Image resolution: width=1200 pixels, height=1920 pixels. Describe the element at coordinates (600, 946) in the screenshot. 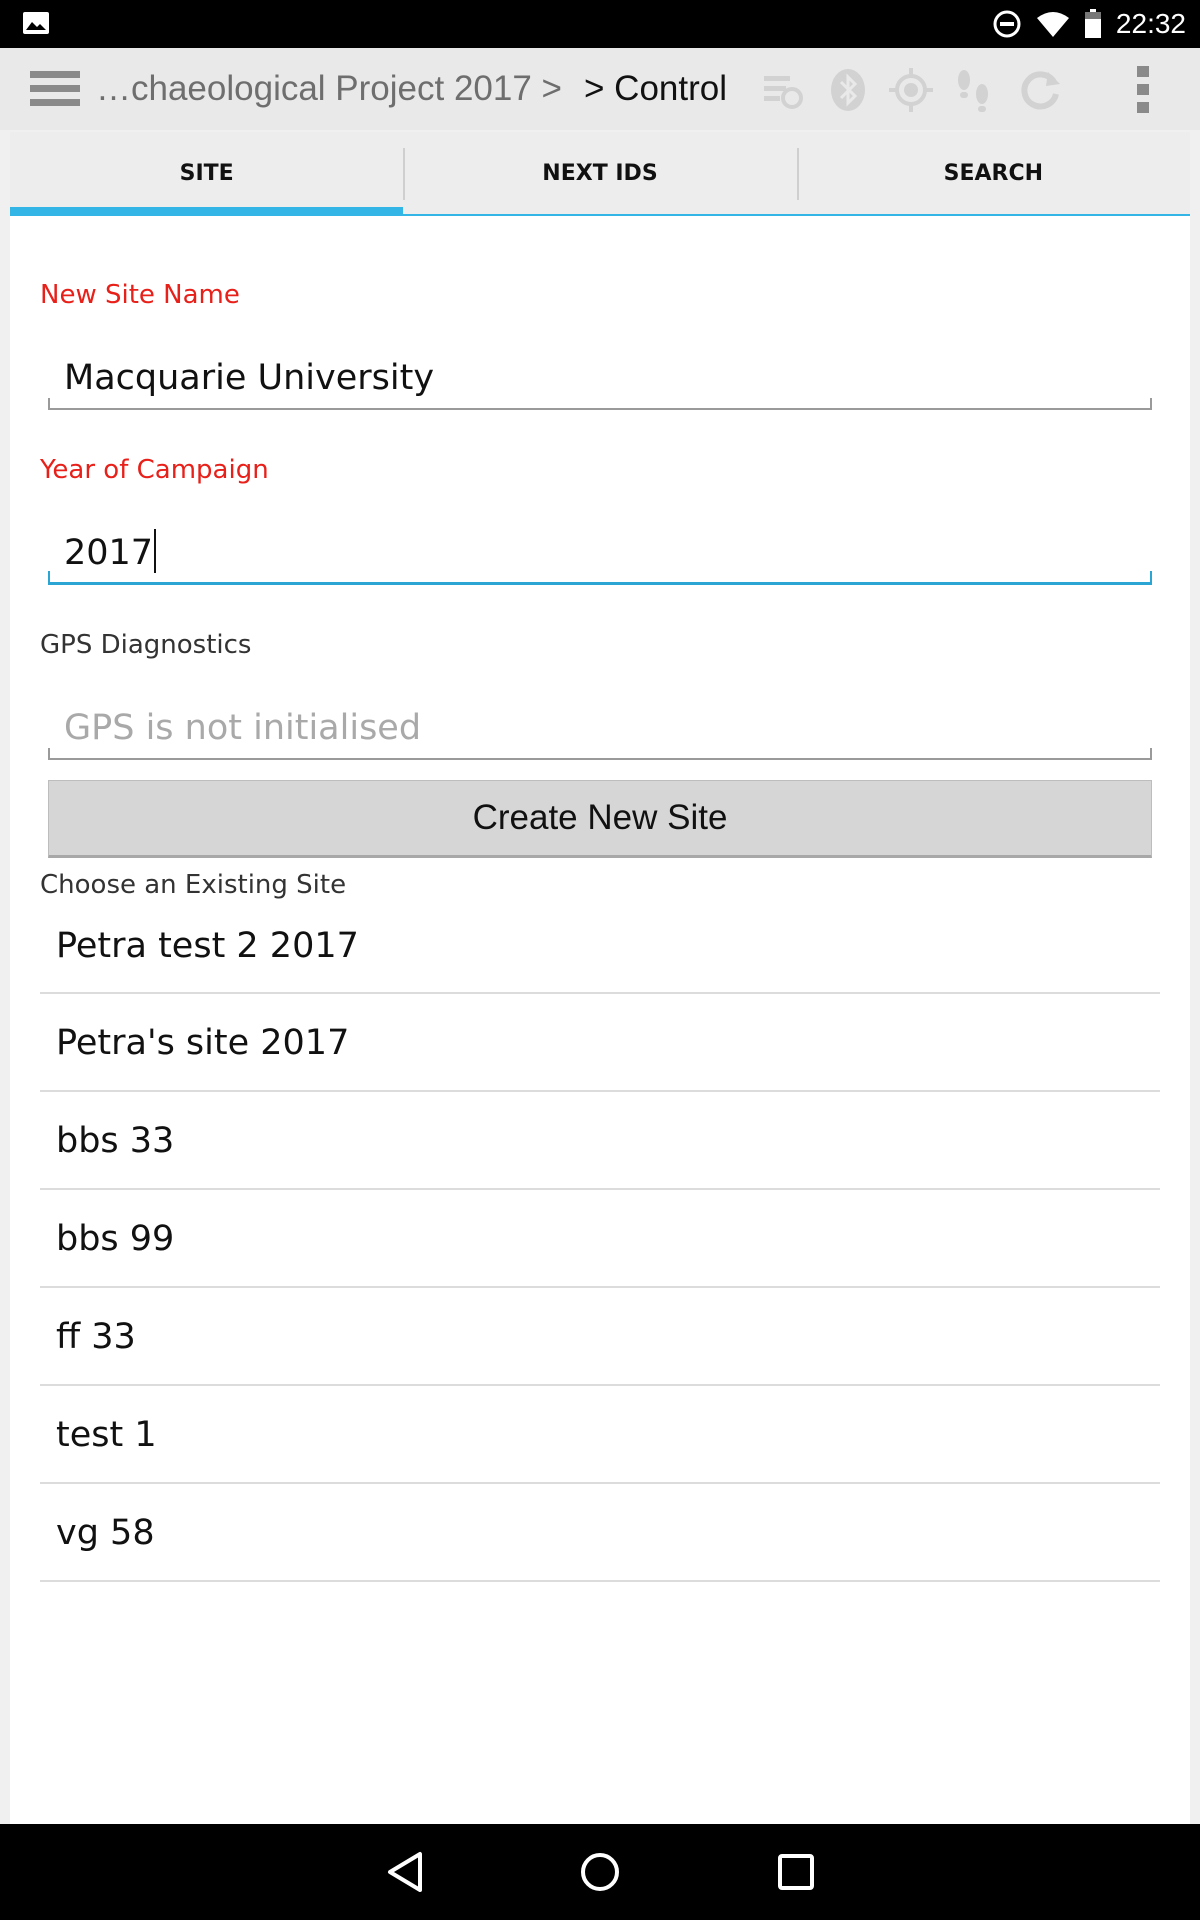

I see `list-item: Petra test 2 2017` at that location.